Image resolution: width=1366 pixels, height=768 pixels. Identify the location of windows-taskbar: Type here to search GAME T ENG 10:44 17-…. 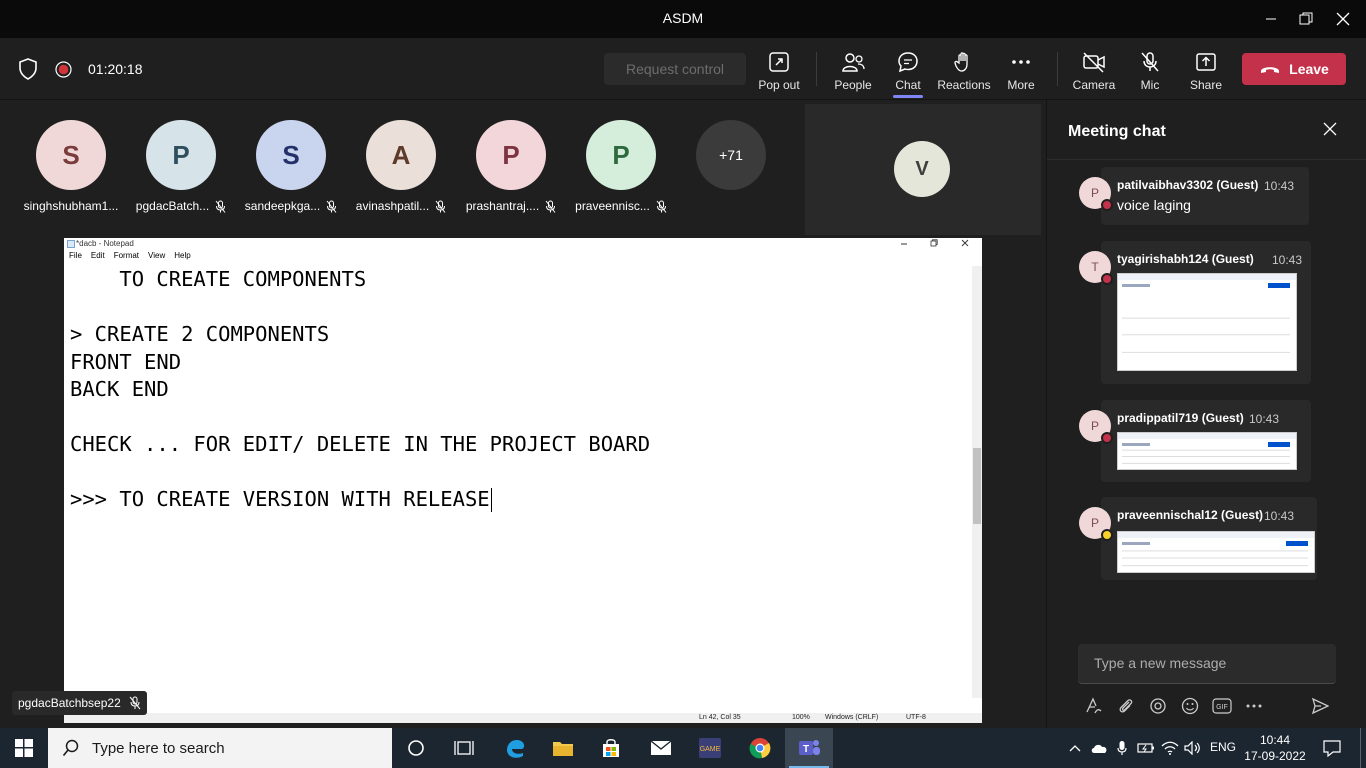
(683, 748).